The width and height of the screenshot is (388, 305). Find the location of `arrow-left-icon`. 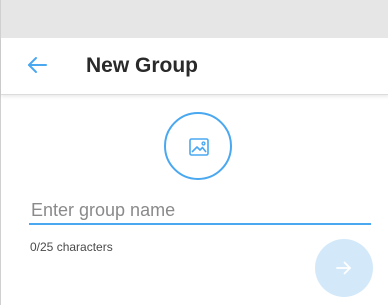

arrow-left-icon is located at coordinates (37, 65).